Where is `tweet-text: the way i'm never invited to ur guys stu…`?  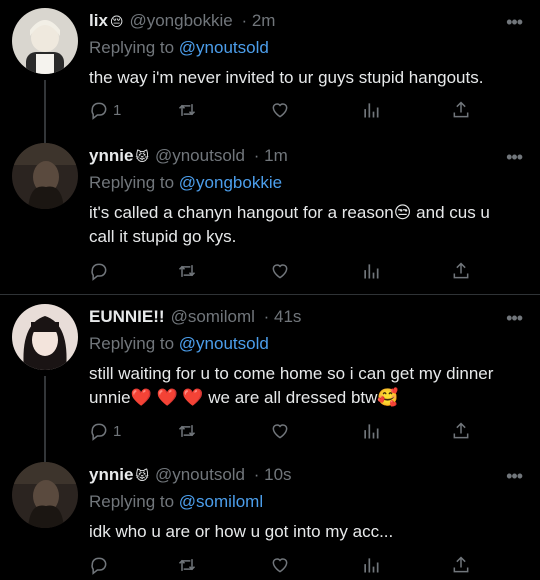 tweet-text: the way i'm never invited to ur guys stu… is located at coordinates (306, 78).